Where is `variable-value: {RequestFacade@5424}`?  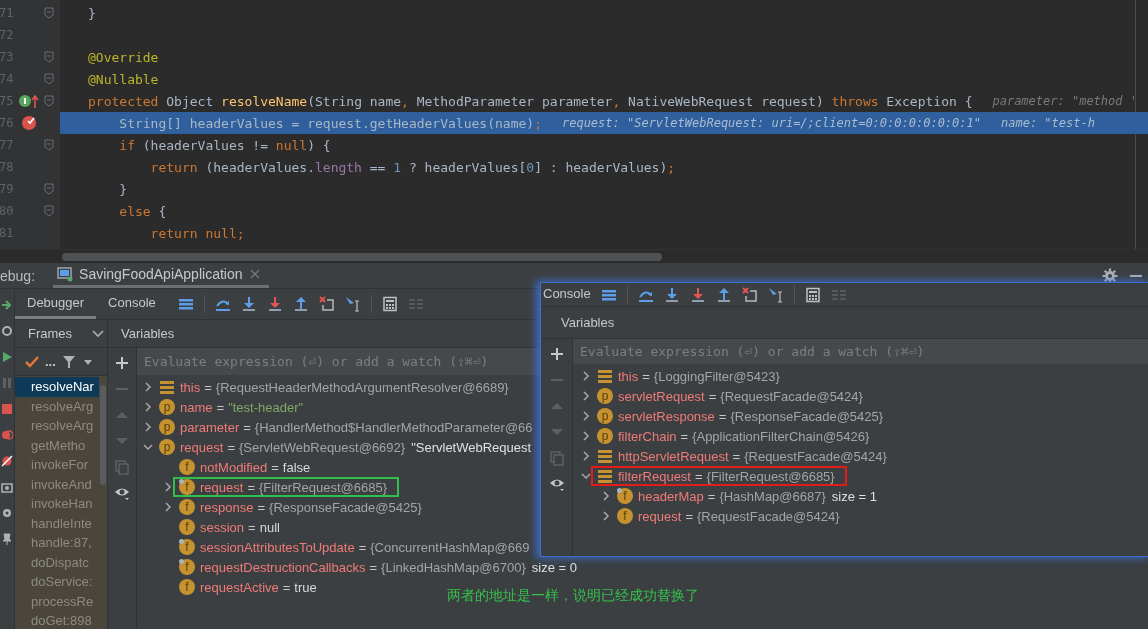
variable-value: {RequestFacade@5424} is located at coordinates (768, 516).